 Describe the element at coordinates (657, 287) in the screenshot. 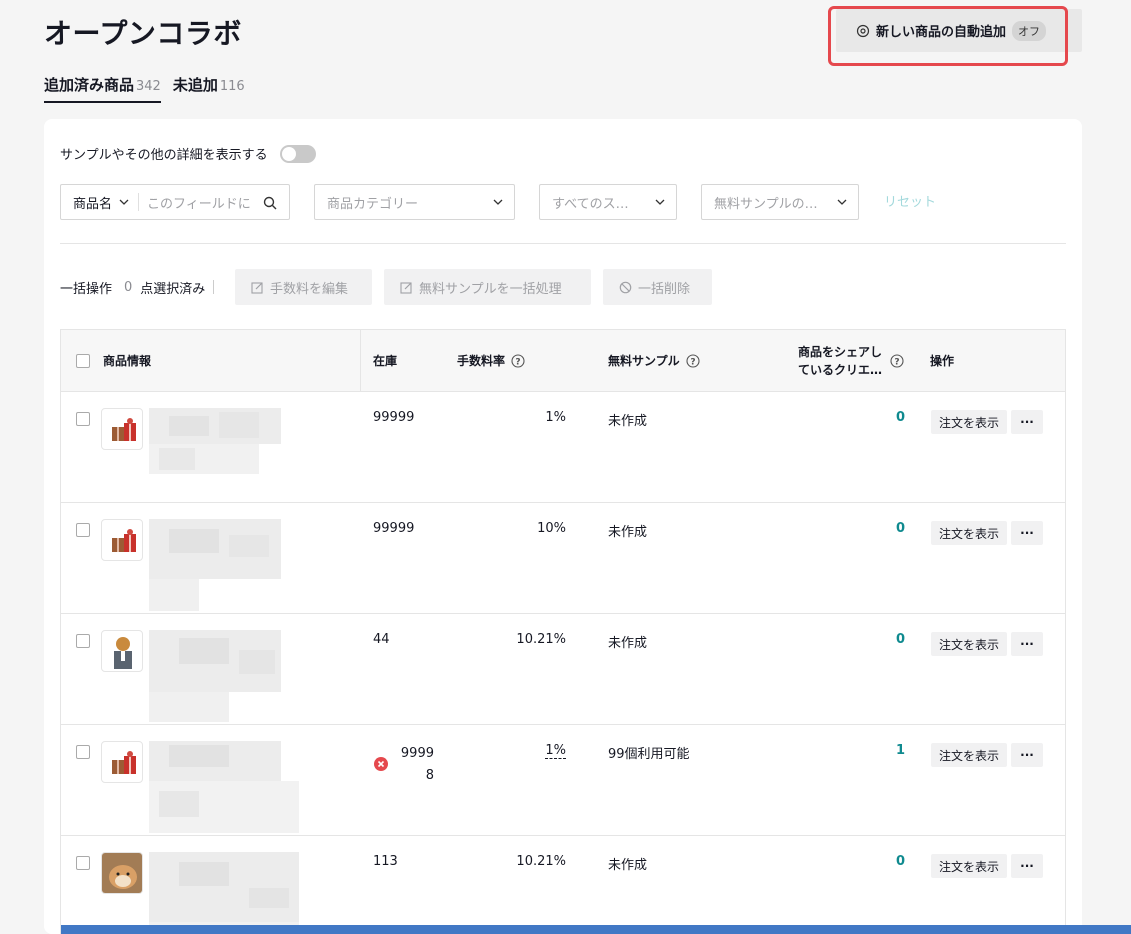

I see `bulk-delete-button: 一括削除` at that location.